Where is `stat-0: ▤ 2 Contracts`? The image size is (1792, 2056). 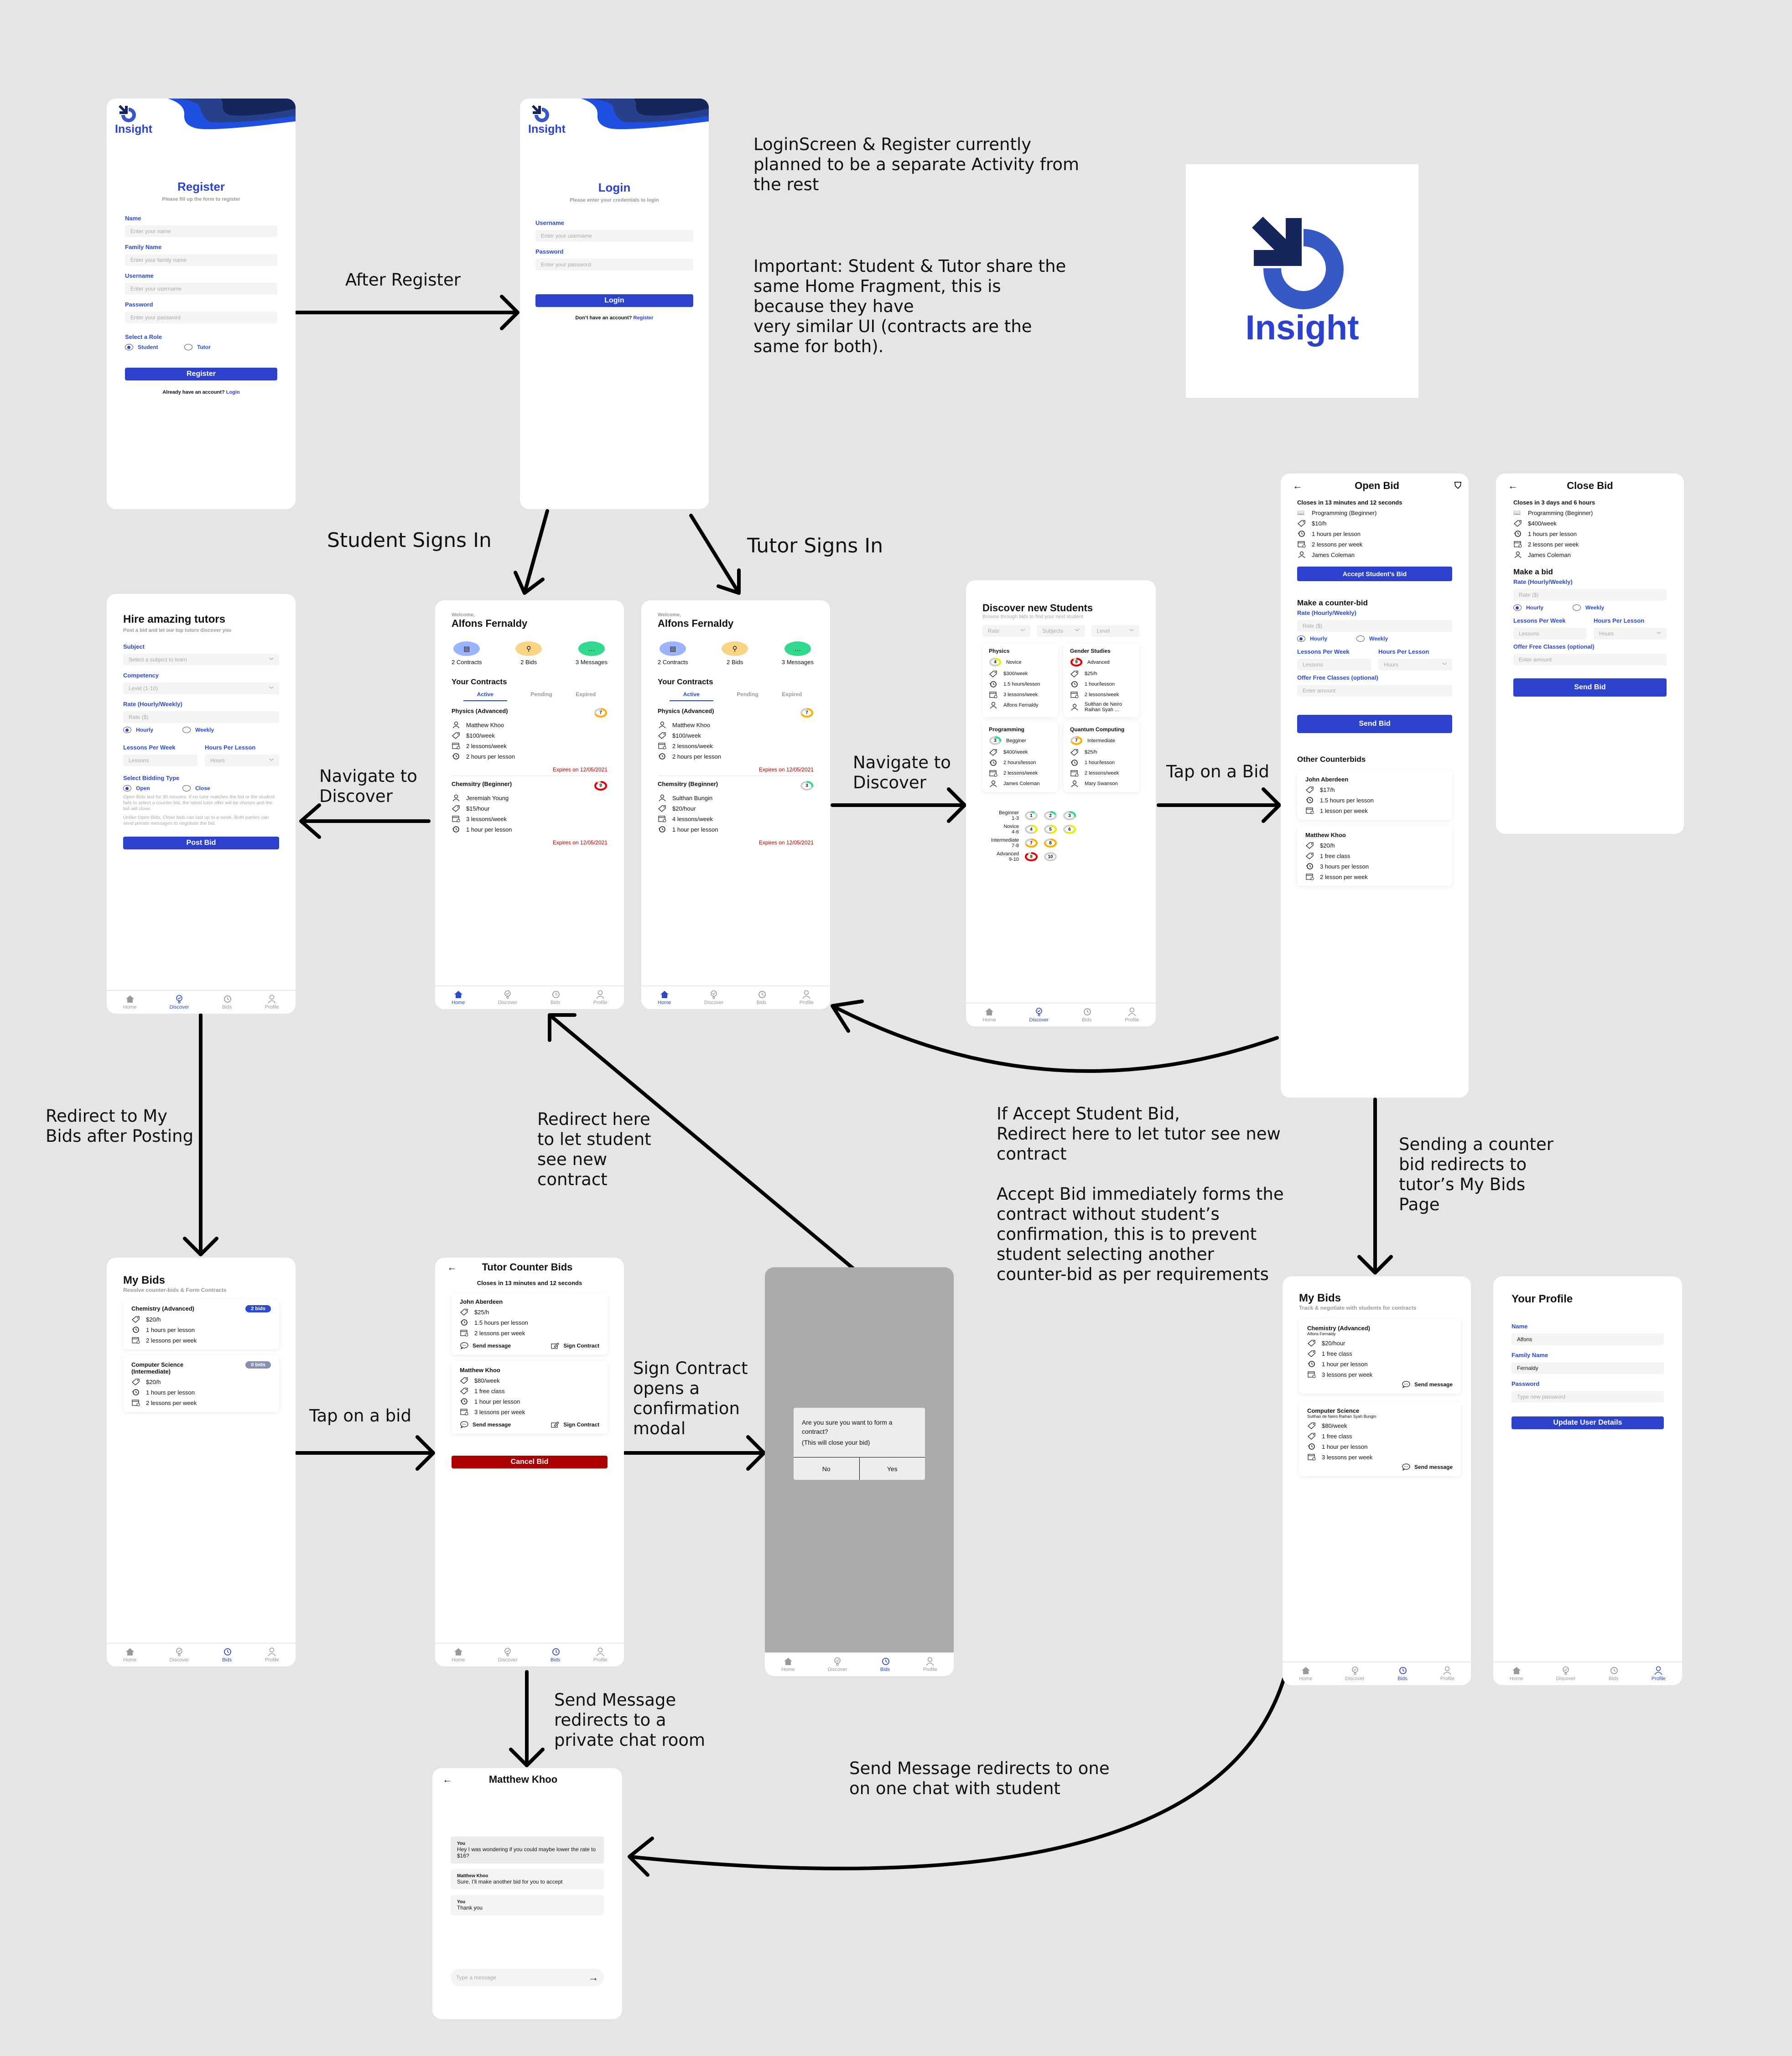
stat-0: ▤ 2 Contracts is located at coordinates (673, 654).